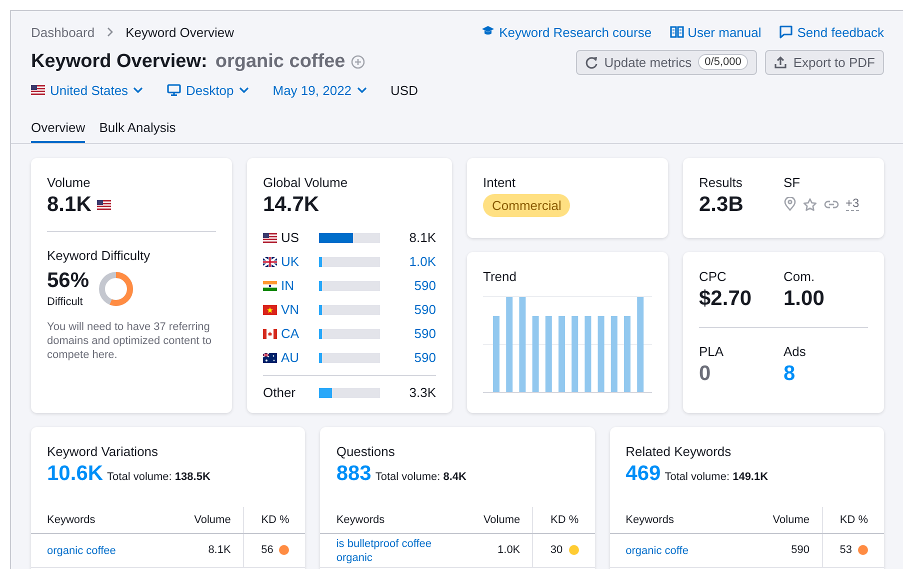  What do you see at coordinates (294, 285) in the screenshot?
I see `country-code: IN` at bounding box center [294, 285].